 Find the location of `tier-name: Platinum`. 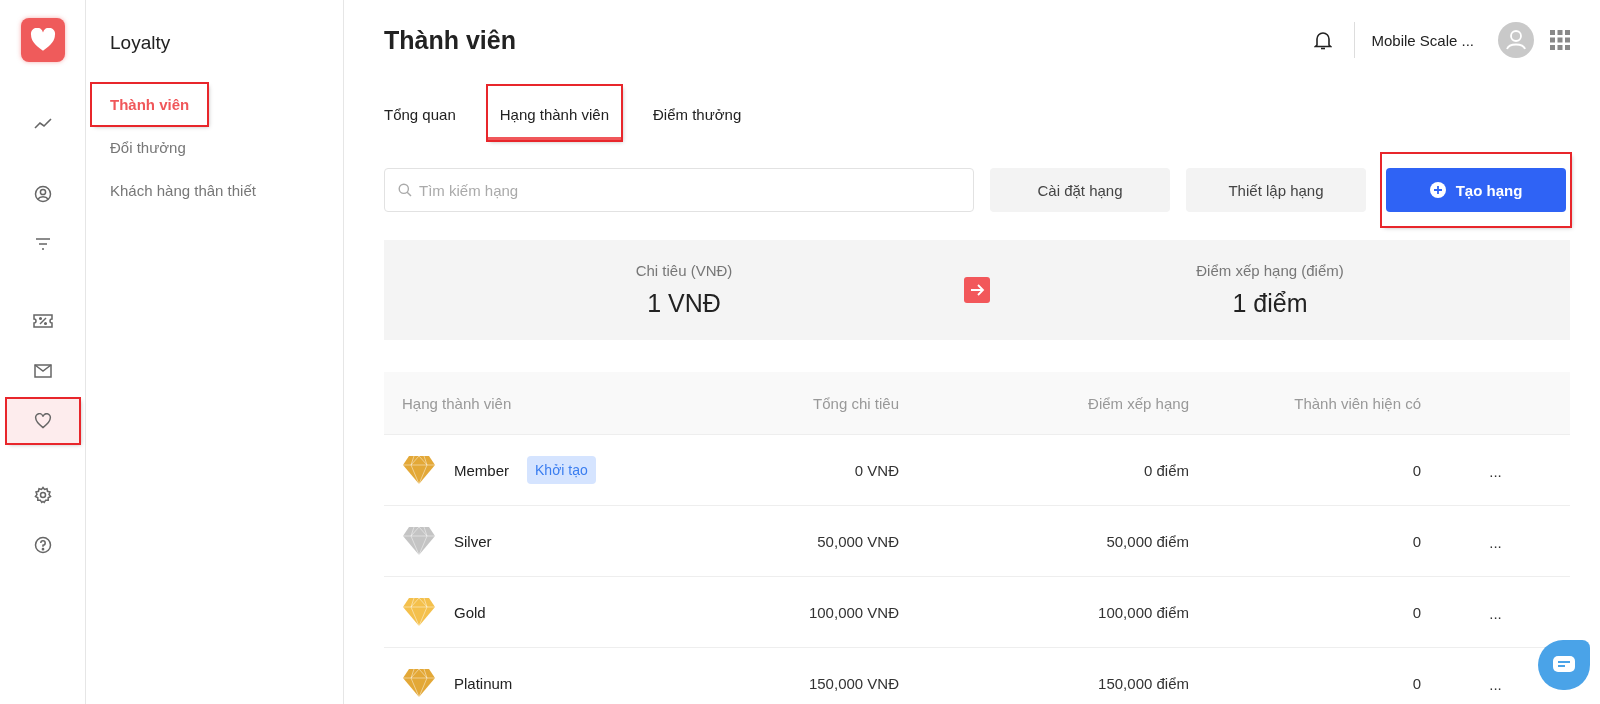

tier-name: Platinum is located at coordinates (483, 683).